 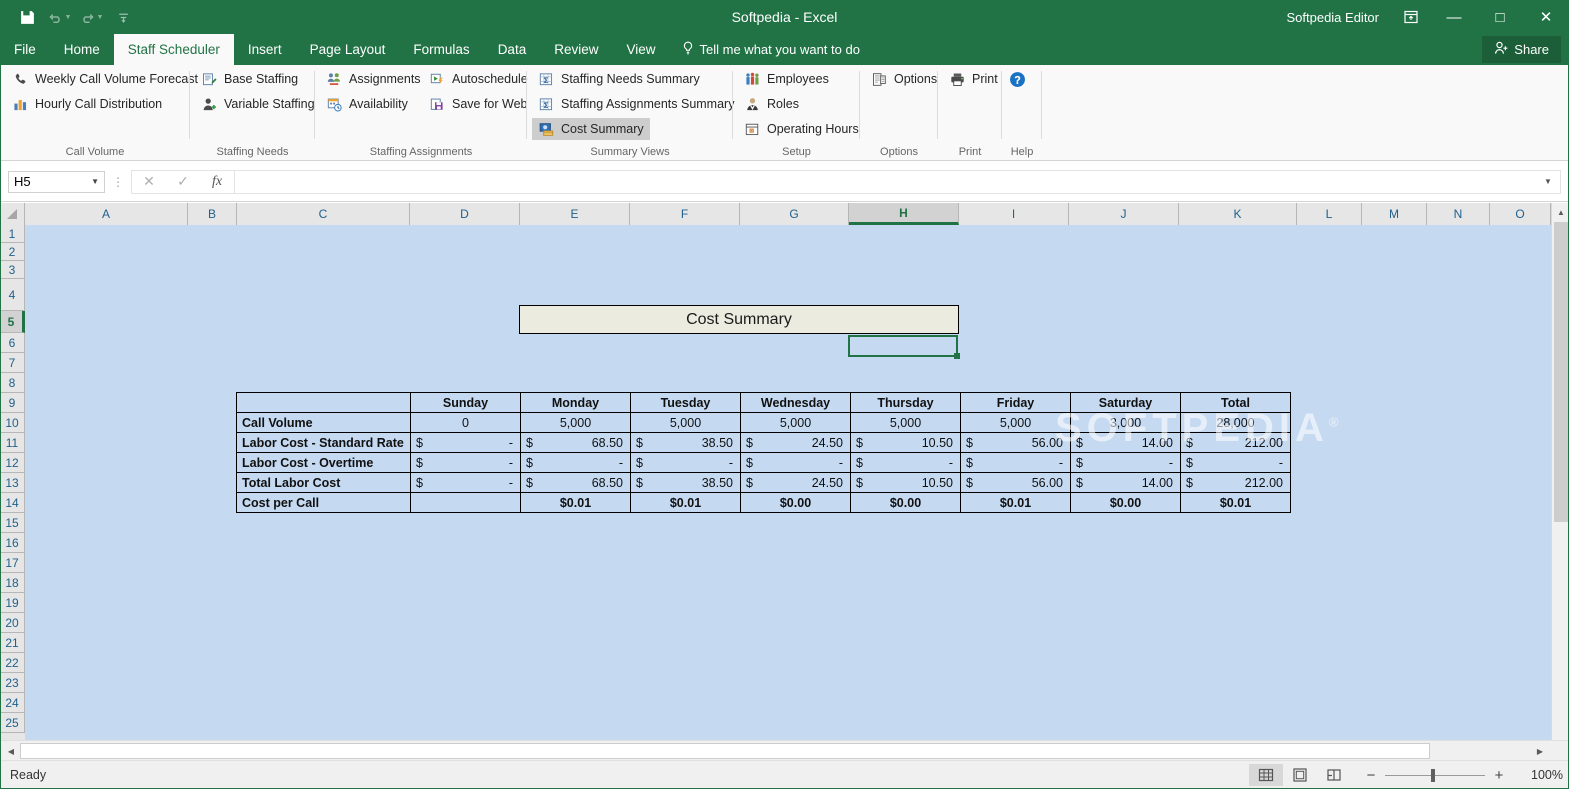 What do you see at coordinates (685, 402) in the screenshot?
I see `table-header-tuesday: Tuesday` at bounding box center [685, 402].